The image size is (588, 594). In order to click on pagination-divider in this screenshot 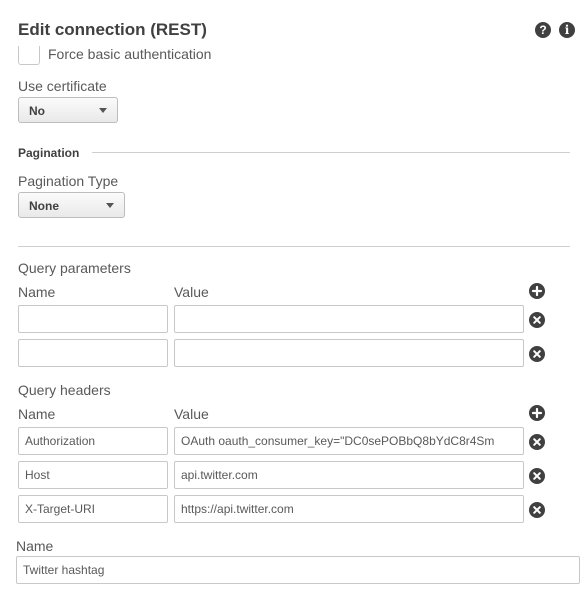, I will do `click(331, 152)`.